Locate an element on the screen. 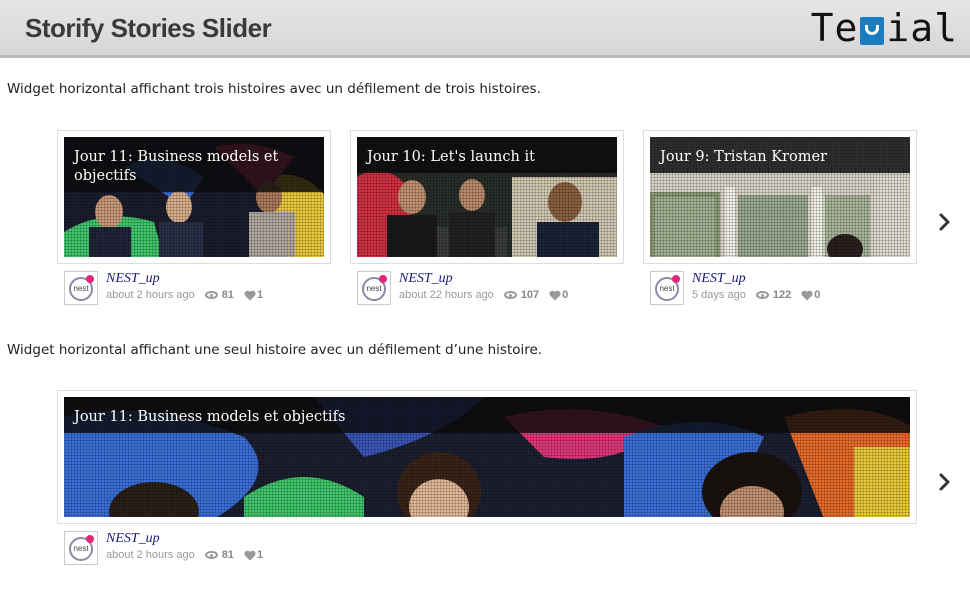  story-stats: about 22 hours ago 107 0 is located at coordinates (483, 295).